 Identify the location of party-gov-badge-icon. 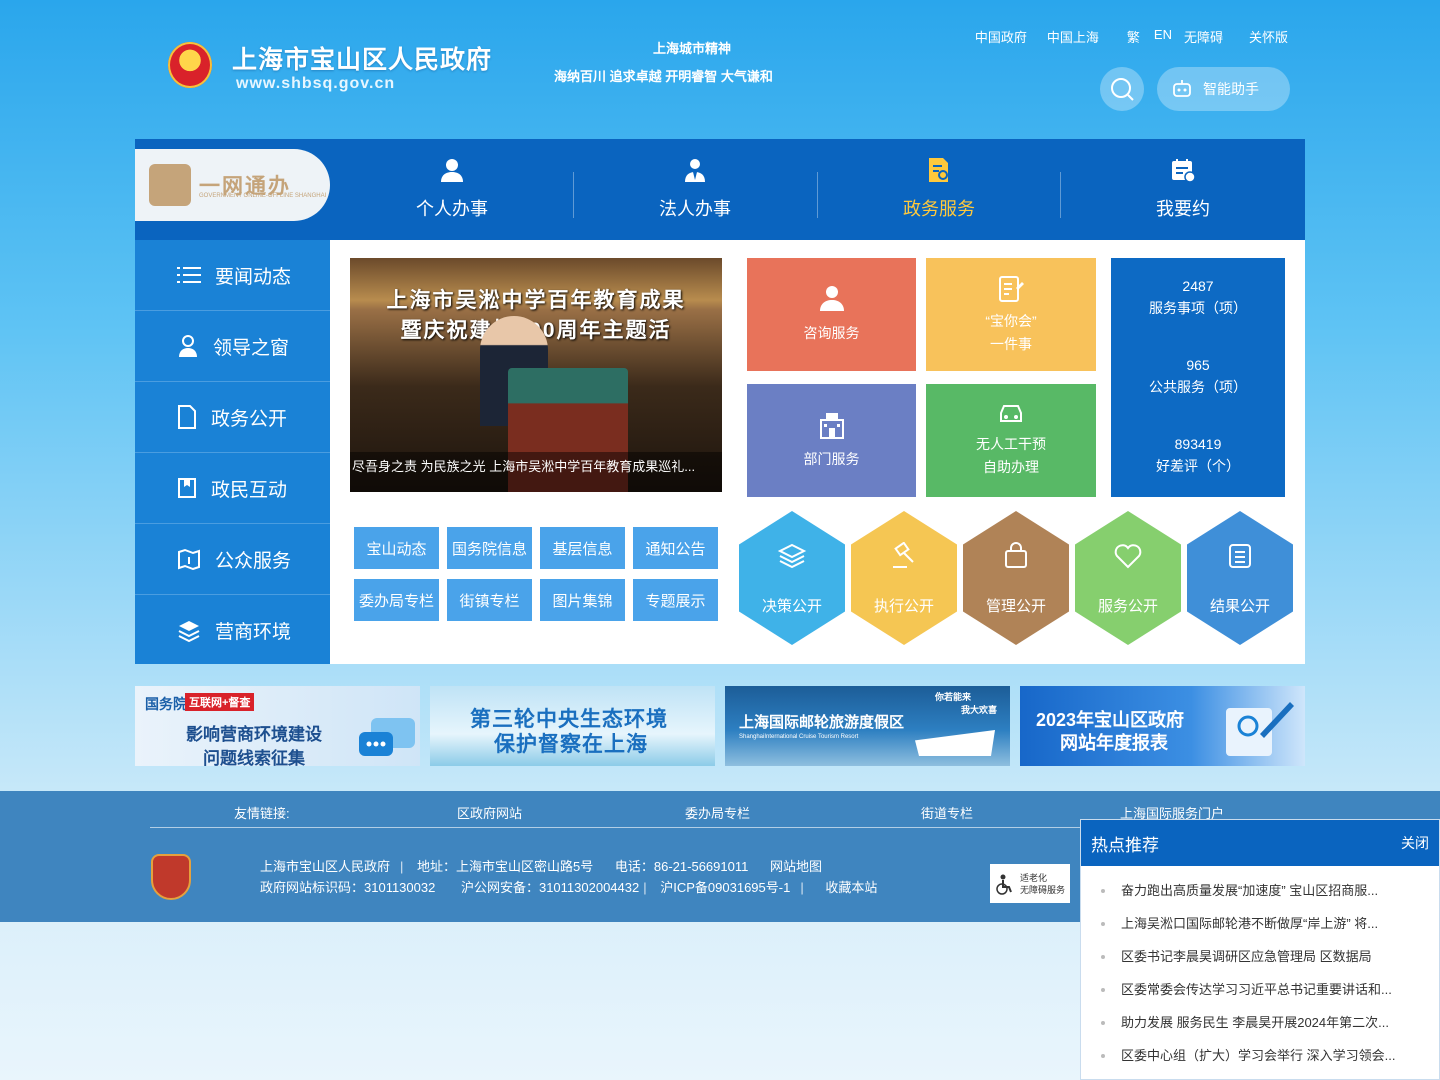
(171, 877).